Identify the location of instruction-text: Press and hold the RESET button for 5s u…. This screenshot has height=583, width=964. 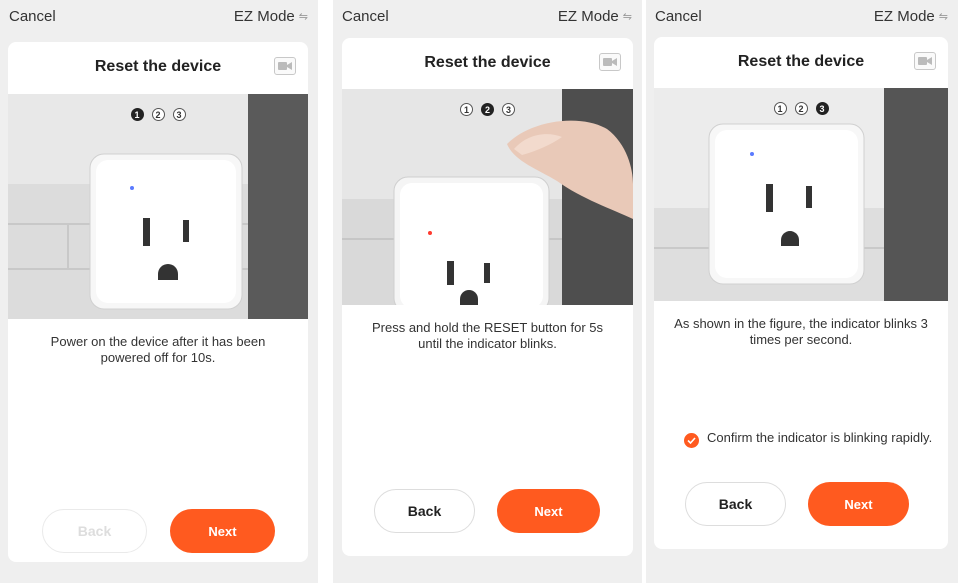
(487, 335).